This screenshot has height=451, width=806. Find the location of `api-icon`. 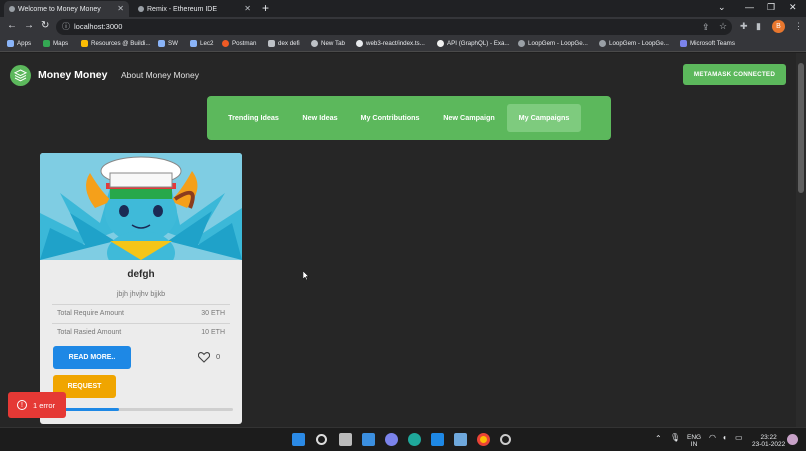

api-icon is located at coordinates (440, 43).